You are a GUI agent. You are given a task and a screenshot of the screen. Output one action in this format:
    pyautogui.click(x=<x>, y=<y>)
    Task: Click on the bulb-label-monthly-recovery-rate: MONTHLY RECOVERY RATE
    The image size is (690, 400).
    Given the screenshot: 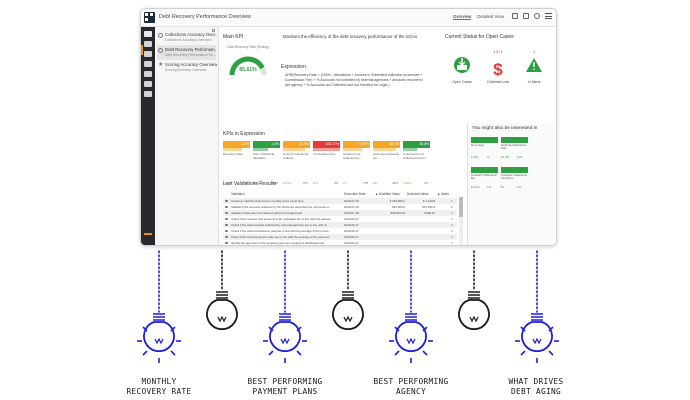 What is the action you would take?
    pyautogui.click(x=159, y=387)
    